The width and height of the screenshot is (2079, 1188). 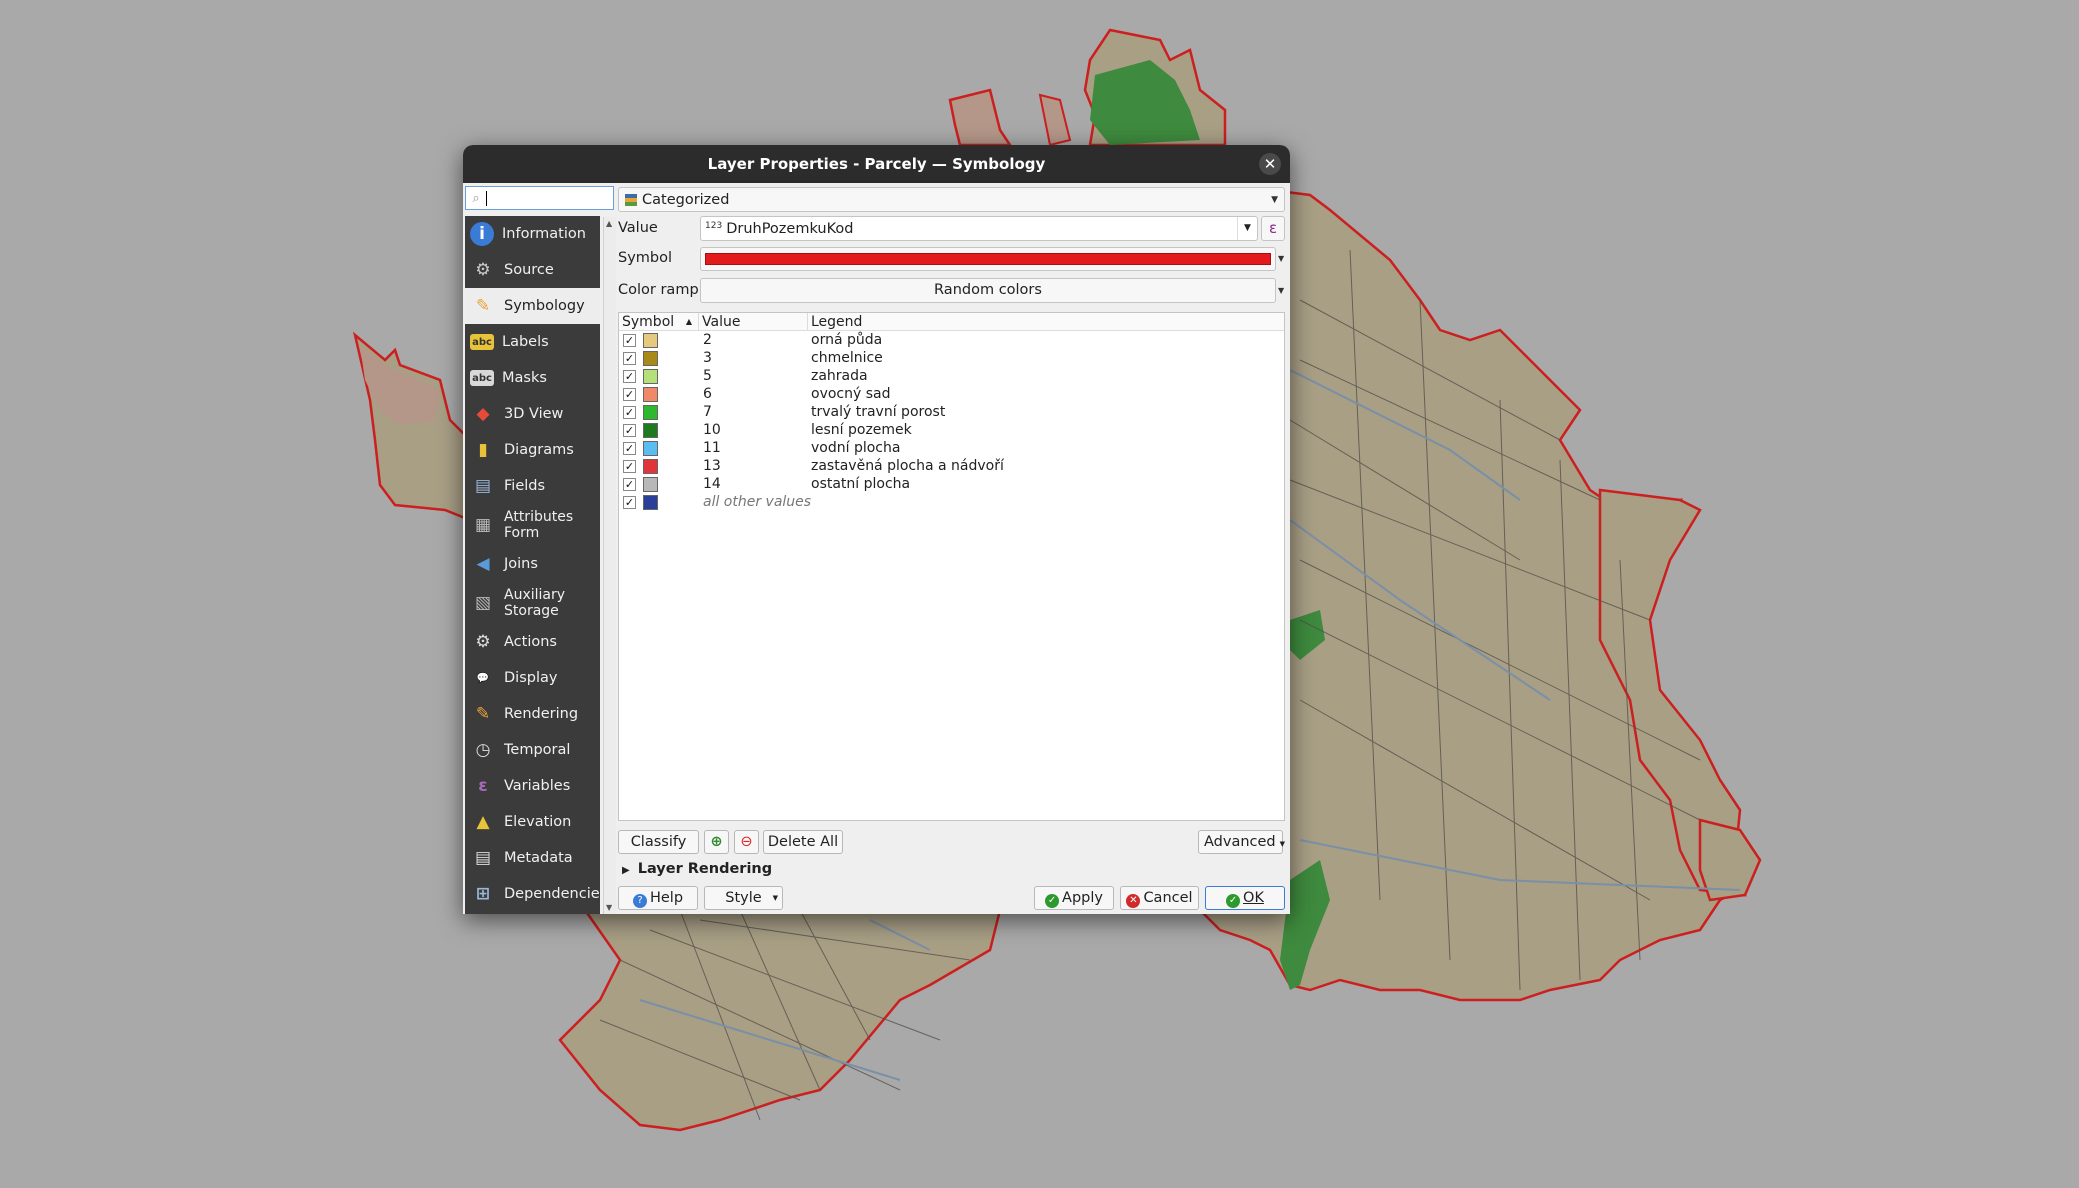 What do you see at coordinates (979, 228) in the screenshot?
I see `value-field-combo: 123 DruhPozemkuKod ▼` at bounding box center [979, 228].